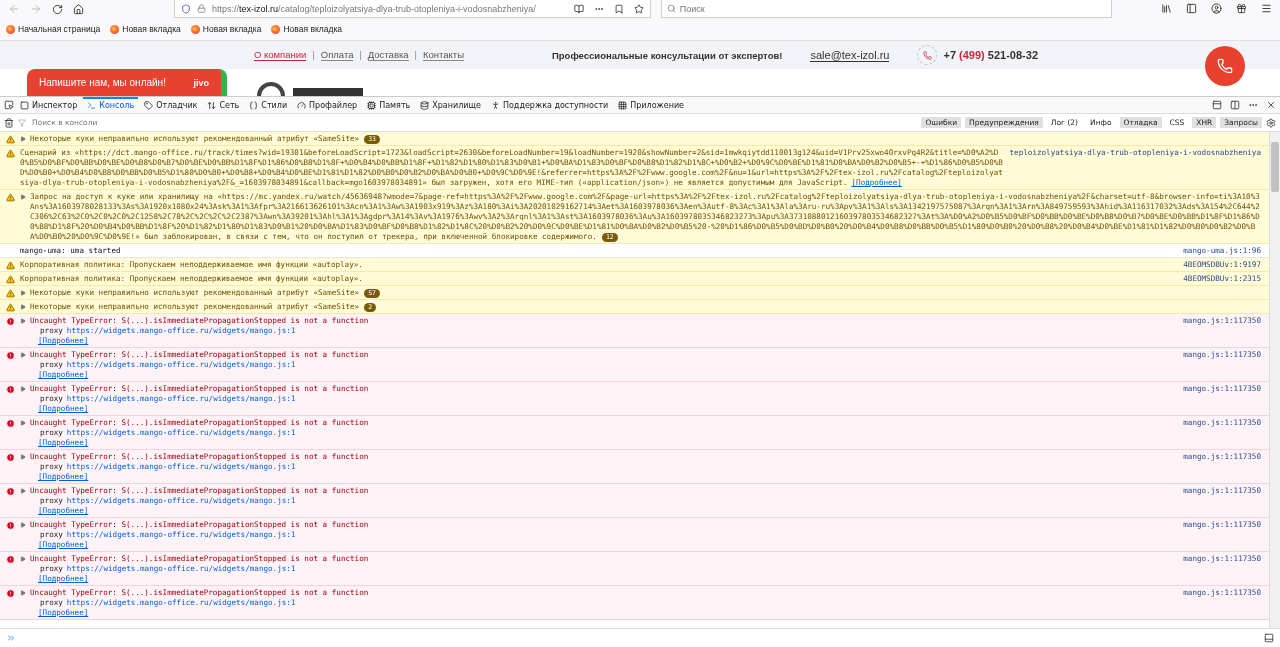 The image size is (1280, 647). I want to click on address-bar: https://tex-izol.ru/catalog/teploizolyatsiya-dlya-trub-otopleniya-i-vodosnabzheniya/, so click(412, 9).